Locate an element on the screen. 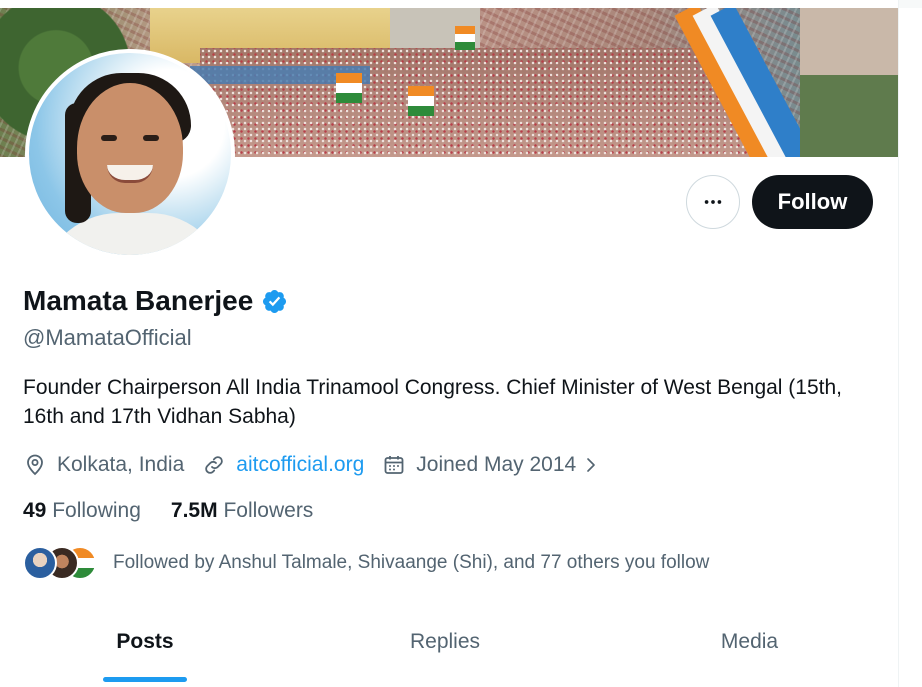  active-tab-indicator is located at coordinates (145, 679).